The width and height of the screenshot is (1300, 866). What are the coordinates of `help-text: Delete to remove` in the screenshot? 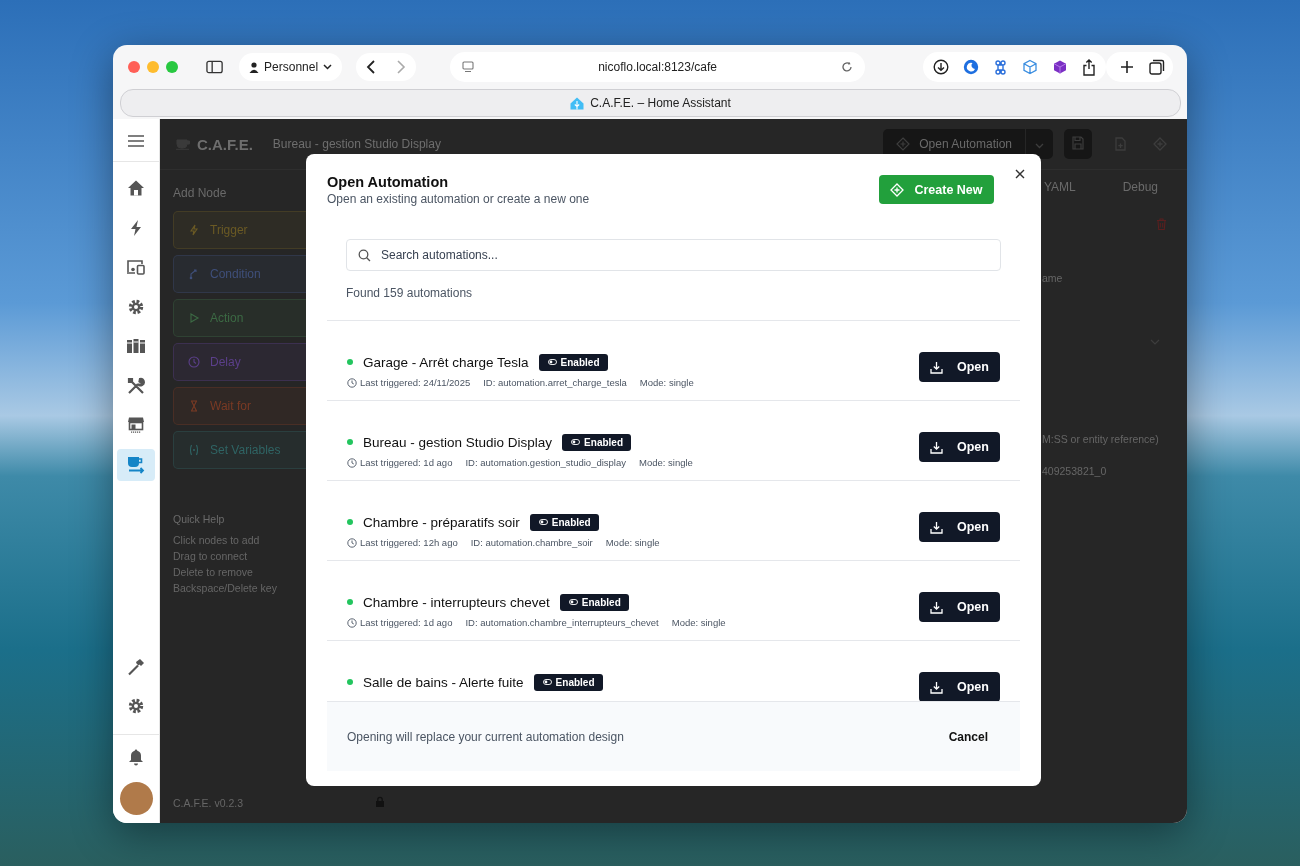 It's located at (213, 572).